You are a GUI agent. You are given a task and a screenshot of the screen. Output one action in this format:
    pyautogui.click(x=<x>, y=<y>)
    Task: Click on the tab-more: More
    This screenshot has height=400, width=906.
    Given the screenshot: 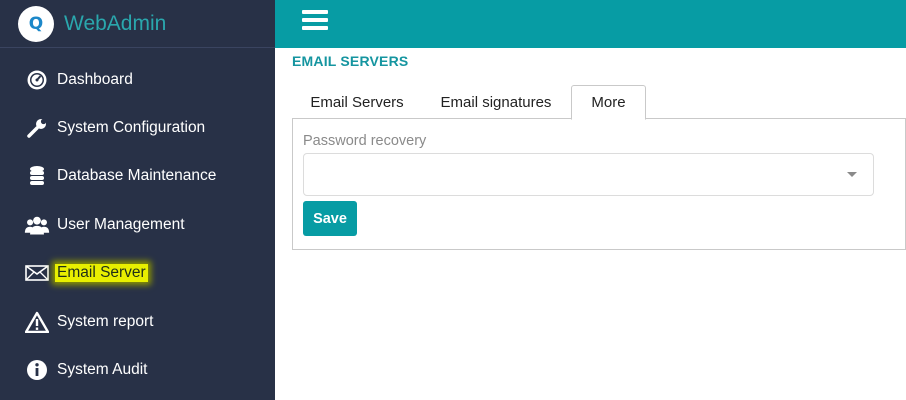 What is the action you would take?
    pyautogui.click(x=608, y=102)
    